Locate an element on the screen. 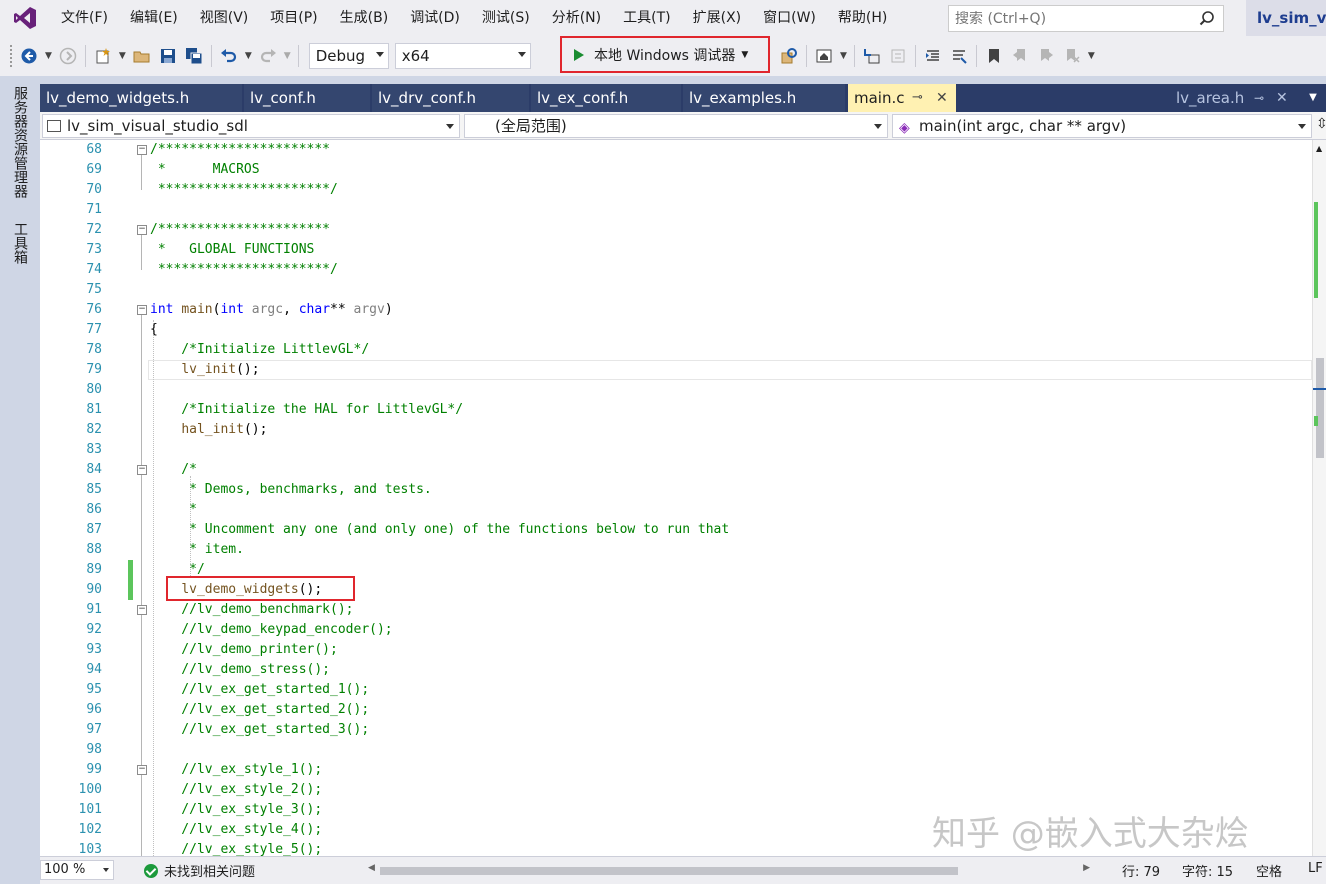  redo-dropdown-icon: ▼ is located at coordinates (287, 56).